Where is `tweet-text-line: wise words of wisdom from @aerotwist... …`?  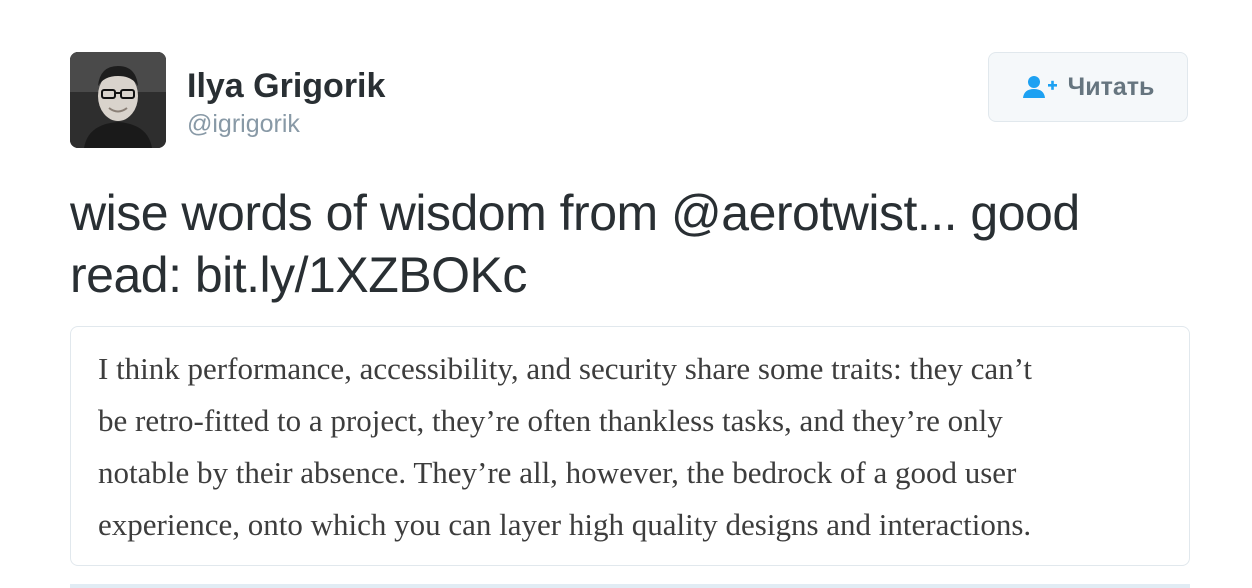
tweet-text-line: wise words of wisdom from @aerotwist... … is located at coordinates (575, 213).